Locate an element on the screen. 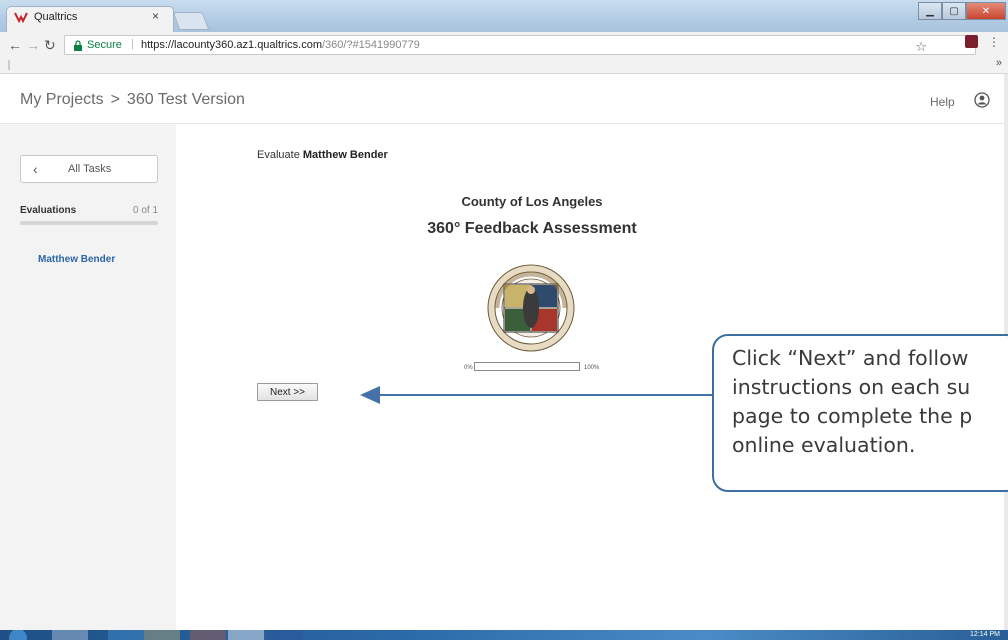 The width and height of the screenshot is (1008, 640). evaluations-progress-bar is located at coordinates (89, 223).